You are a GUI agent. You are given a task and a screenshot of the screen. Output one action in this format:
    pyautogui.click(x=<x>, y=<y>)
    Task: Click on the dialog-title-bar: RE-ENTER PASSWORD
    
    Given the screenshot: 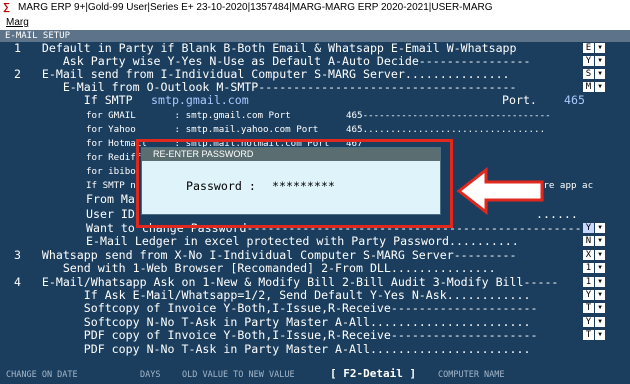 What is the action you would take?
    pyautogui.click(x=291, y=154)
    